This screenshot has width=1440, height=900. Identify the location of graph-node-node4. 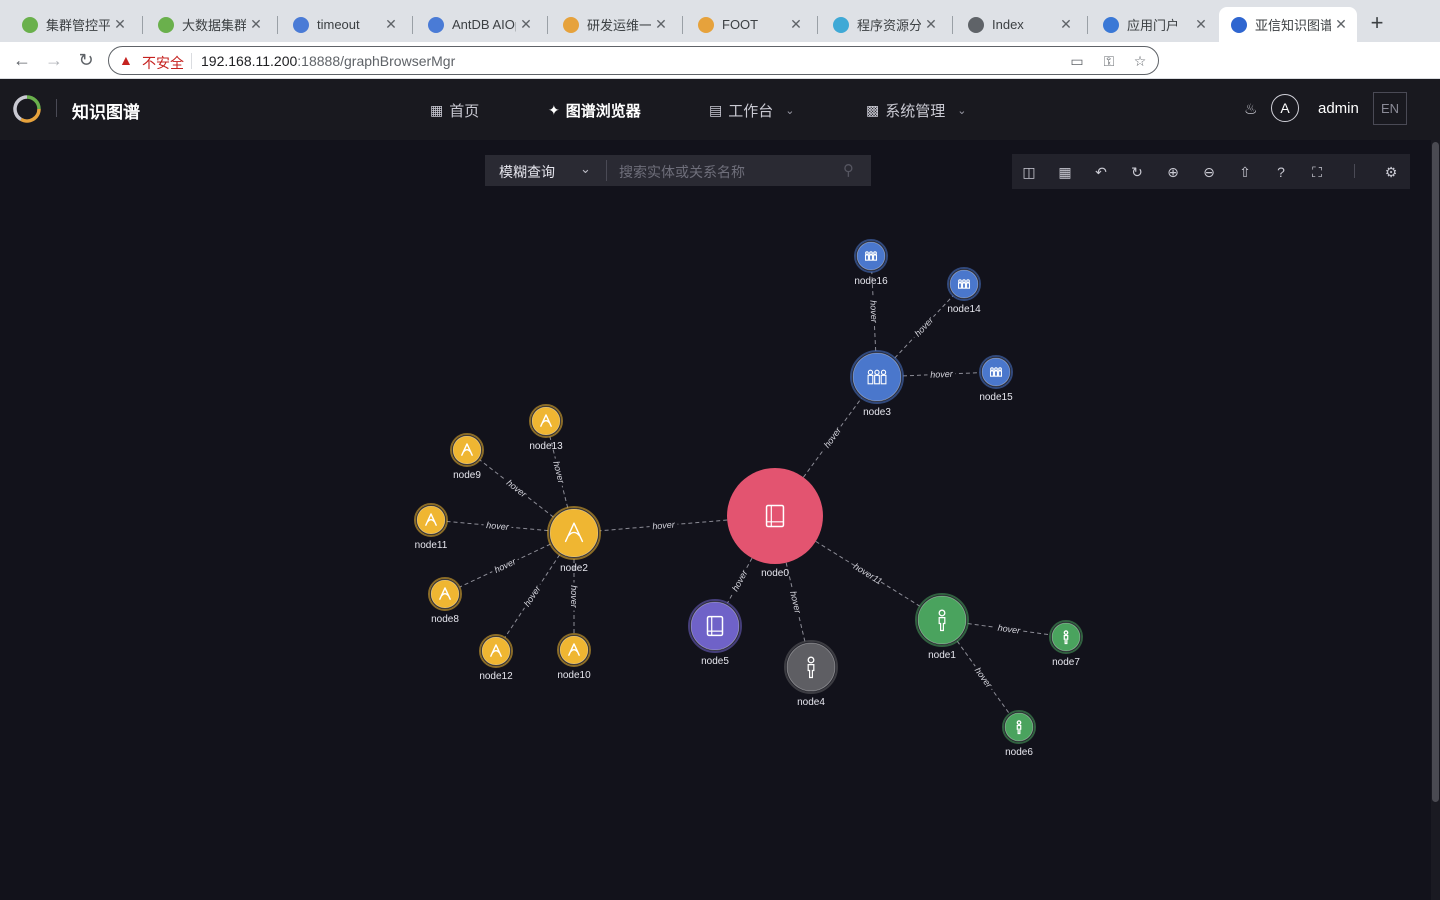
(811, 667).